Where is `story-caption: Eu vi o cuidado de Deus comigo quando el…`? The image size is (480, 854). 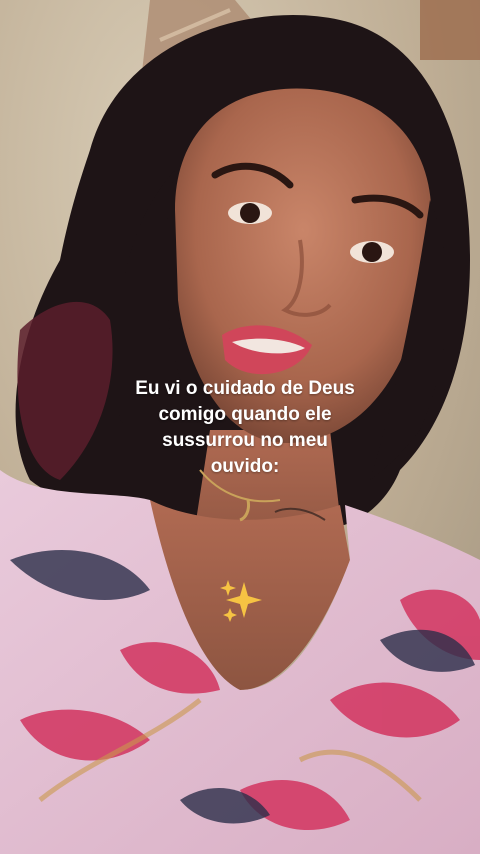 story-caption: Eu vi o cuidado de Deus comigo quando el… is located at coordinates (245, 428).